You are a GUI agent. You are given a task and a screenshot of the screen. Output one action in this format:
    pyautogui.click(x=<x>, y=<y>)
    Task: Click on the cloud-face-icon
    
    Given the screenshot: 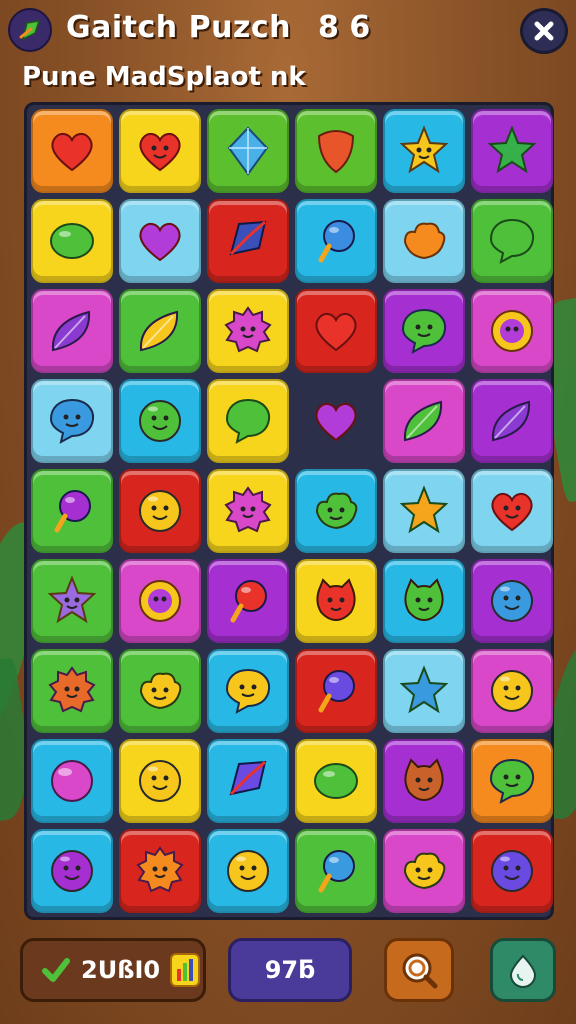 What is the action you would take?
    pyautogui.click(x=424, y=871)
    